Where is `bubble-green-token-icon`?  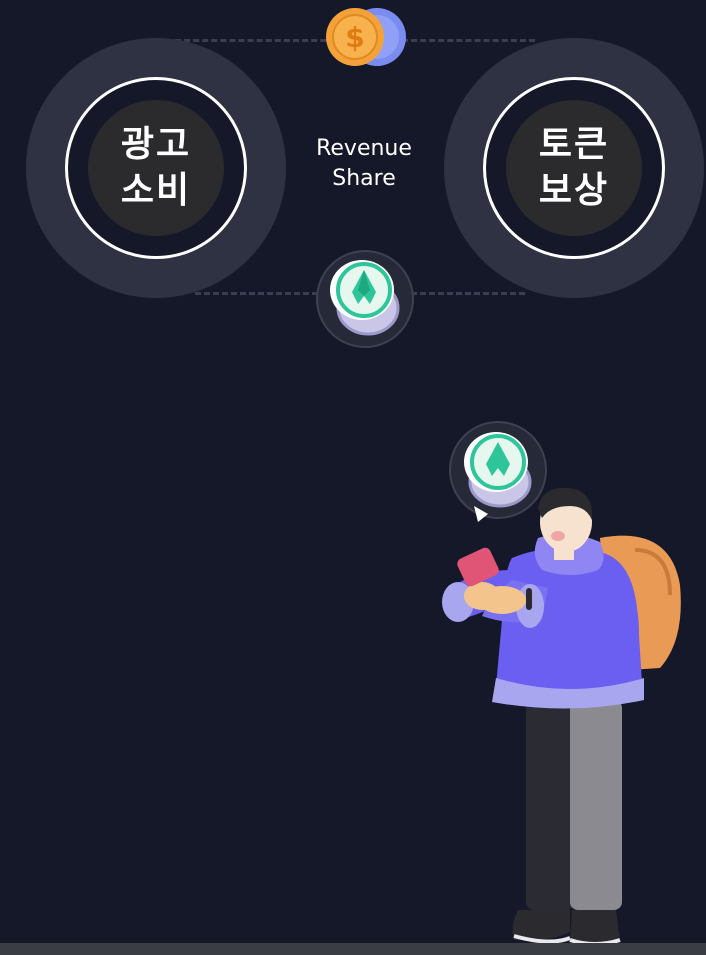
bubble-green-token-icon is located at coordinates (498, 471).